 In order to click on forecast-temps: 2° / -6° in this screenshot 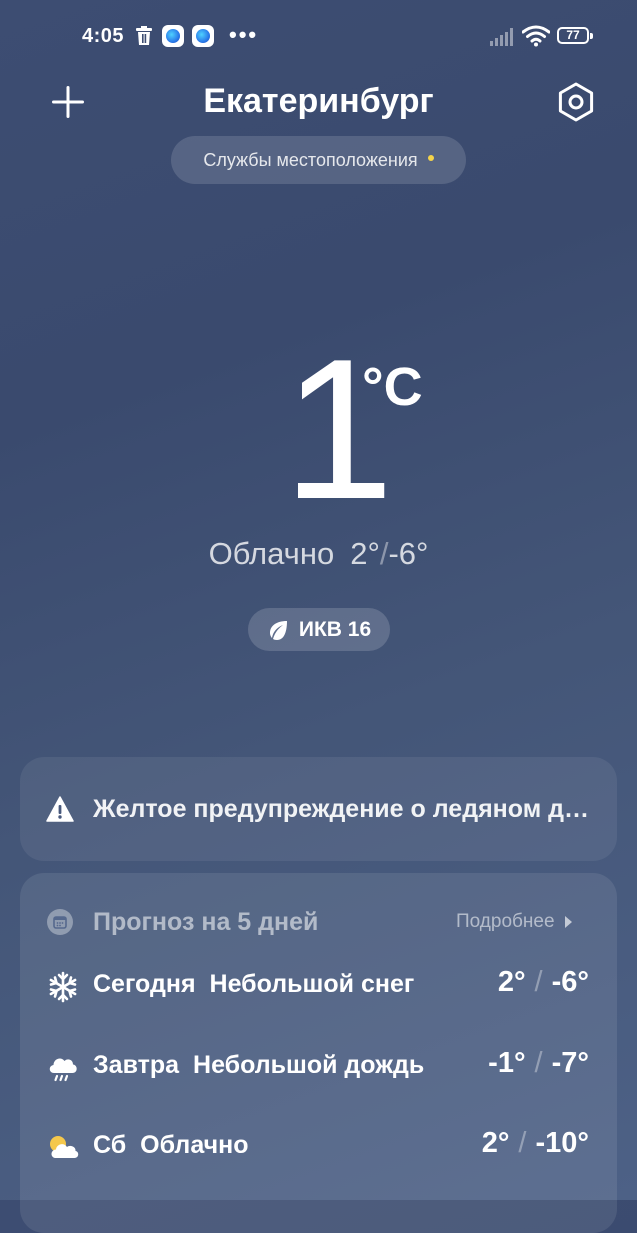, I will do `click(543, 982)`.